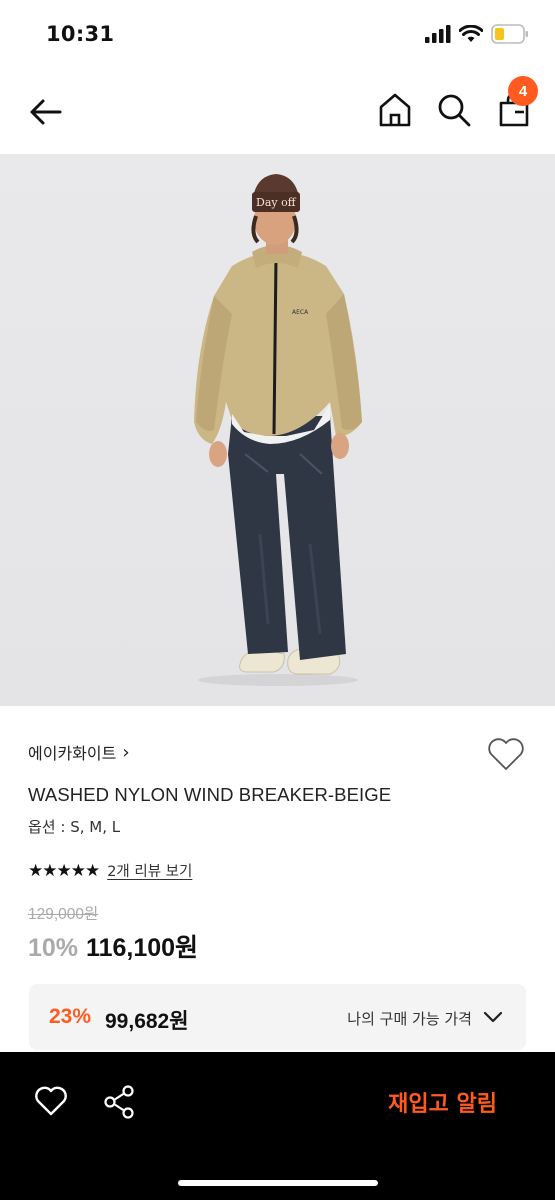  What do you see at coordinates (74, 827) in the screenshot?
I see `product-options: 옵션 : S, M, L` at bounding box center [74, 827].